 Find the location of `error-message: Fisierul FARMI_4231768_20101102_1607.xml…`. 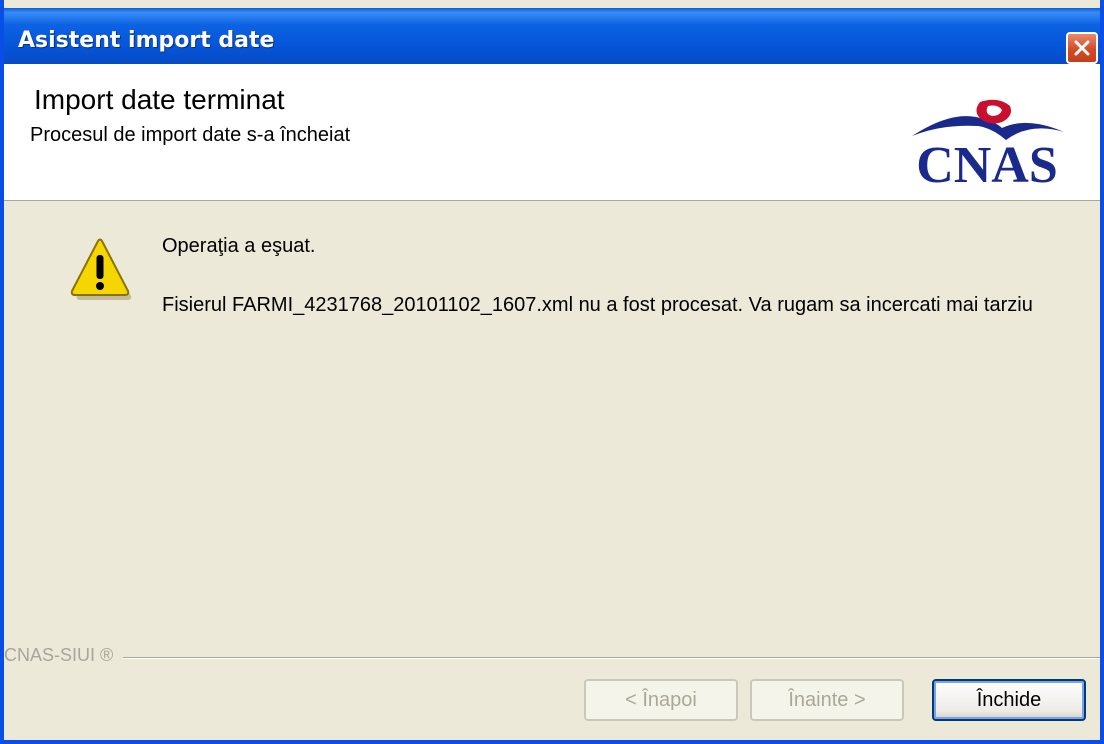

error-message: Fisierul FARMI_4231768_20101102_1607.xml… is located at coordinates (597, 305).